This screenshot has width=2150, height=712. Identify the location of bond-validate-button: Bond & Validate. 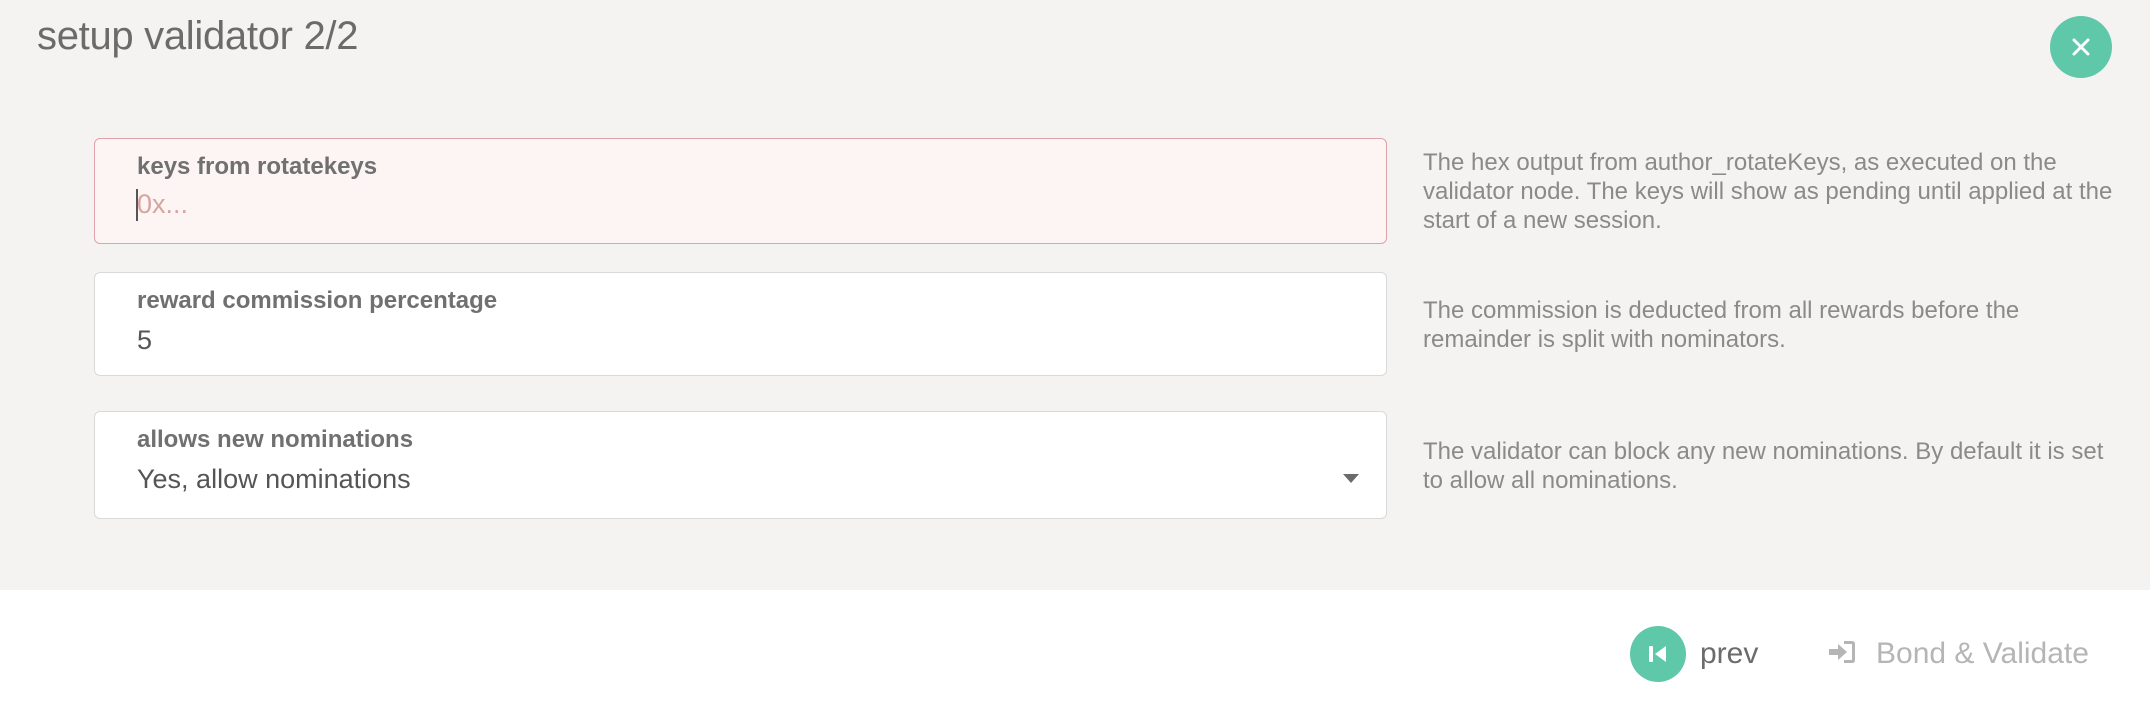
(1957, 654).